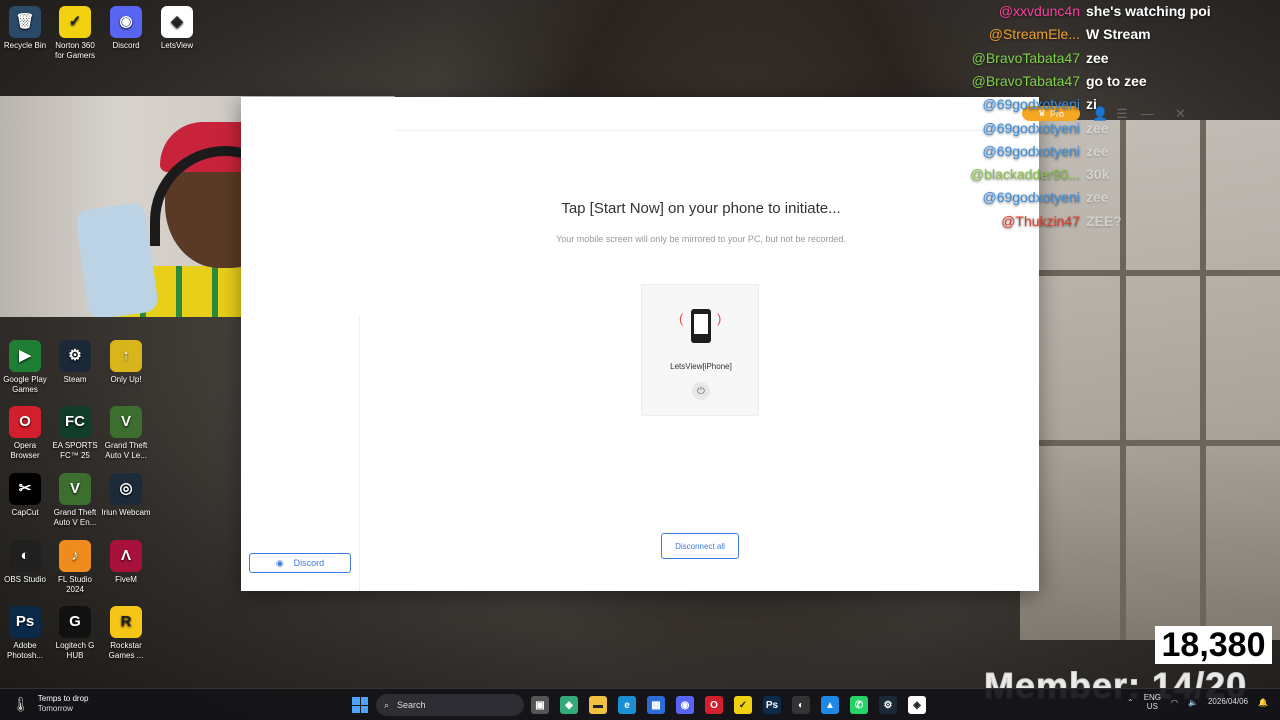  I want to click on weather-widget: 🌡 Temps to drop Tomorrow, so click(50, 704).